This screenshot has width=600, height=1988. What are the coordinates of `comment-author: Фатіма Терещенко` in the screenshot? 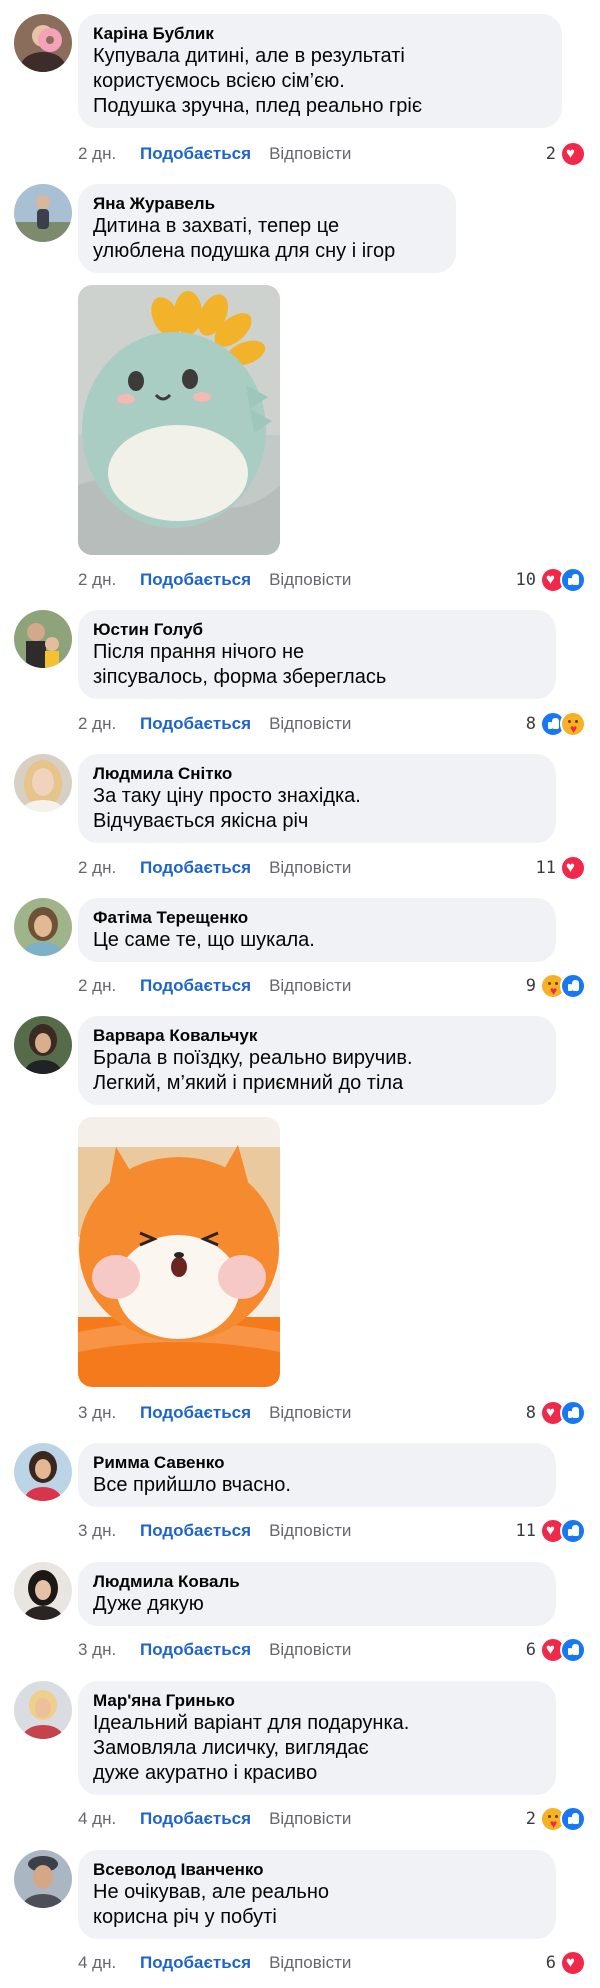 It's located at (316, 917).